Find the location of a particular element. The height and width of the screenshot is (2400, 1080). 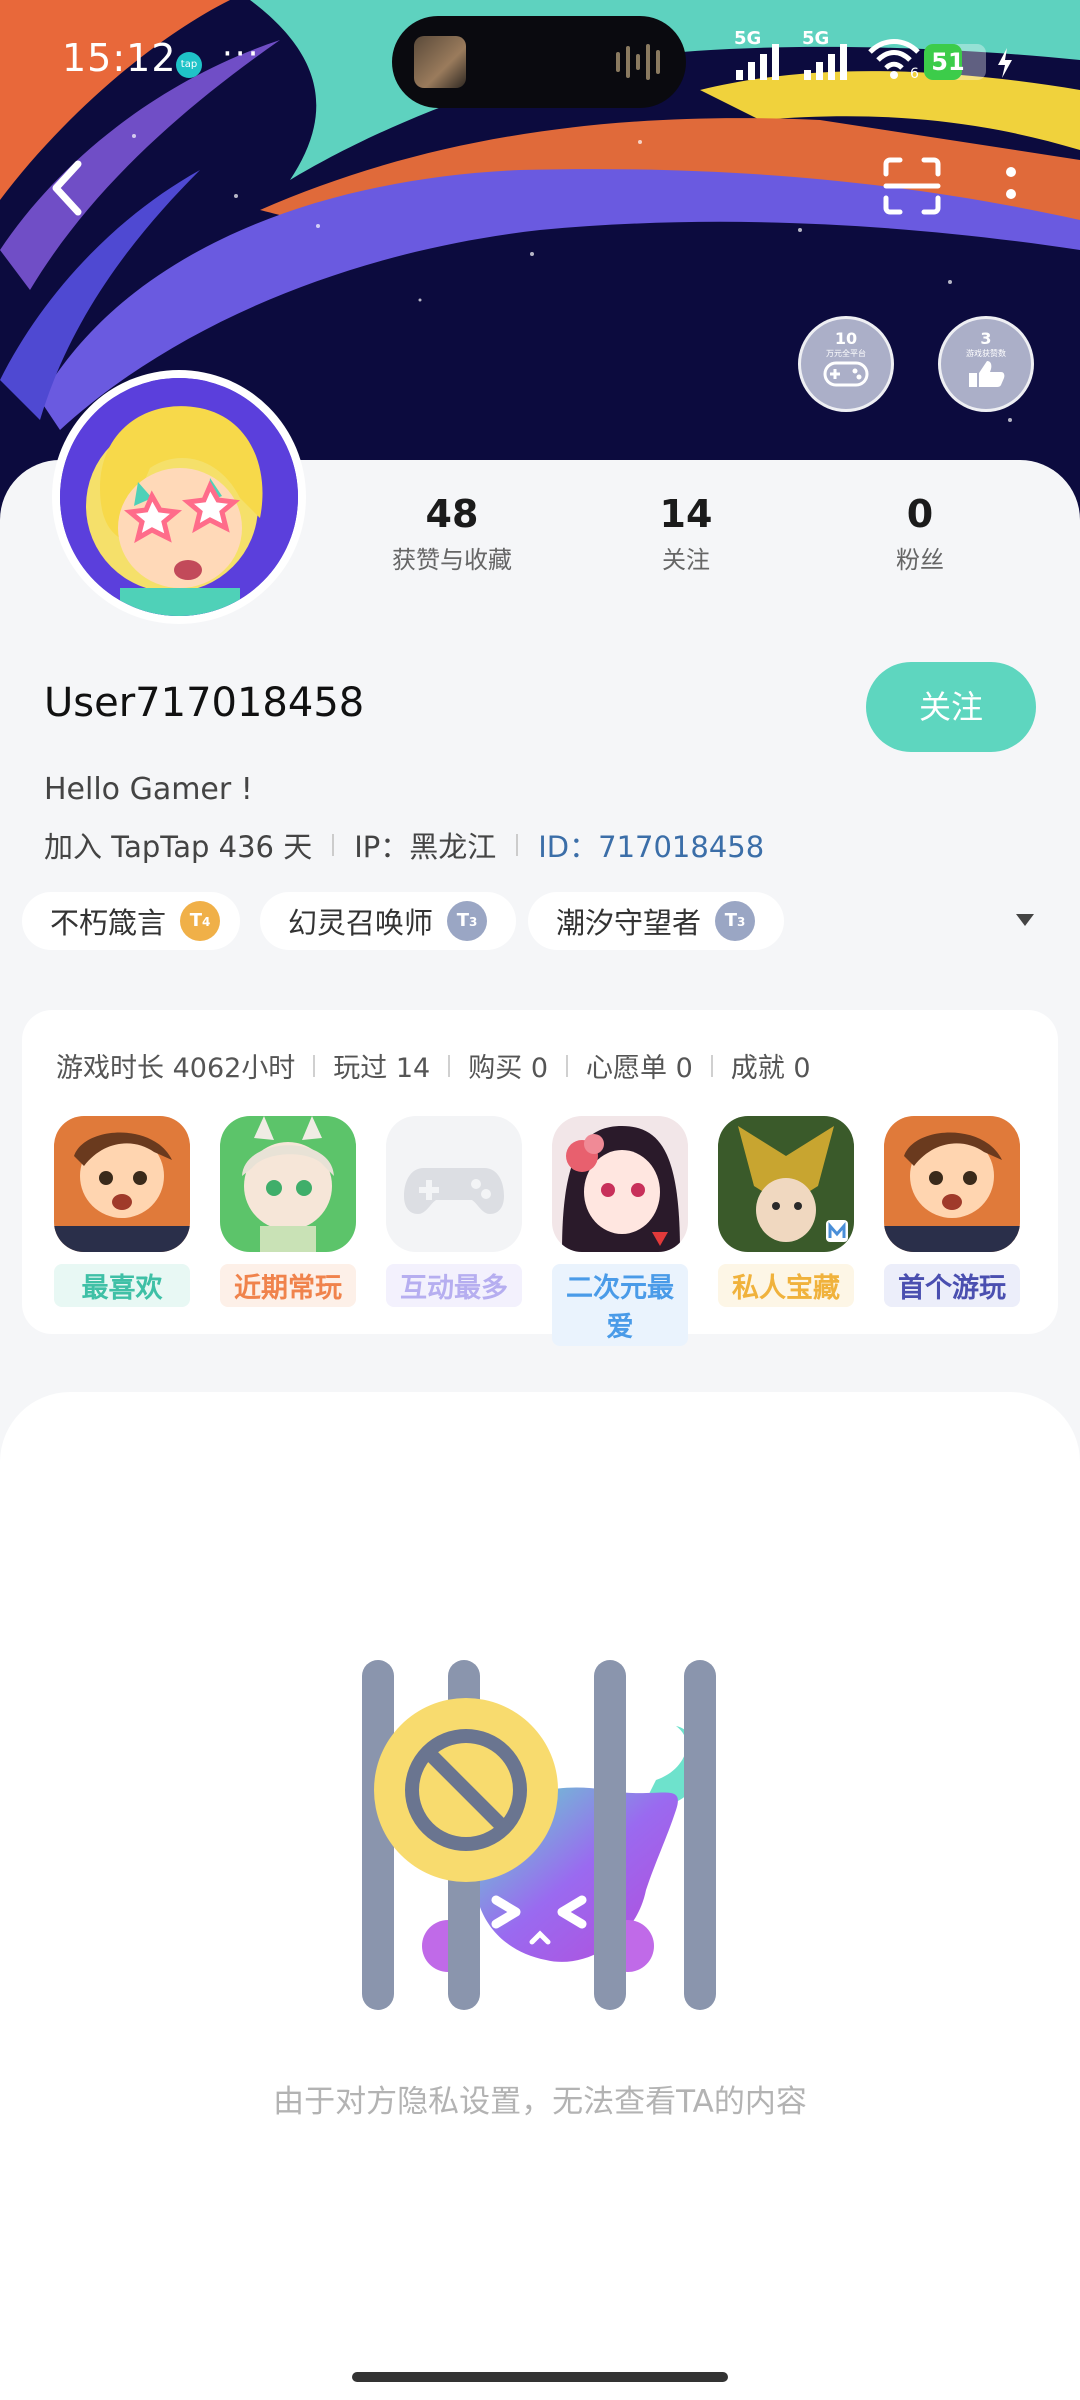

media-thumbnail is located at coordinates (440, 62).